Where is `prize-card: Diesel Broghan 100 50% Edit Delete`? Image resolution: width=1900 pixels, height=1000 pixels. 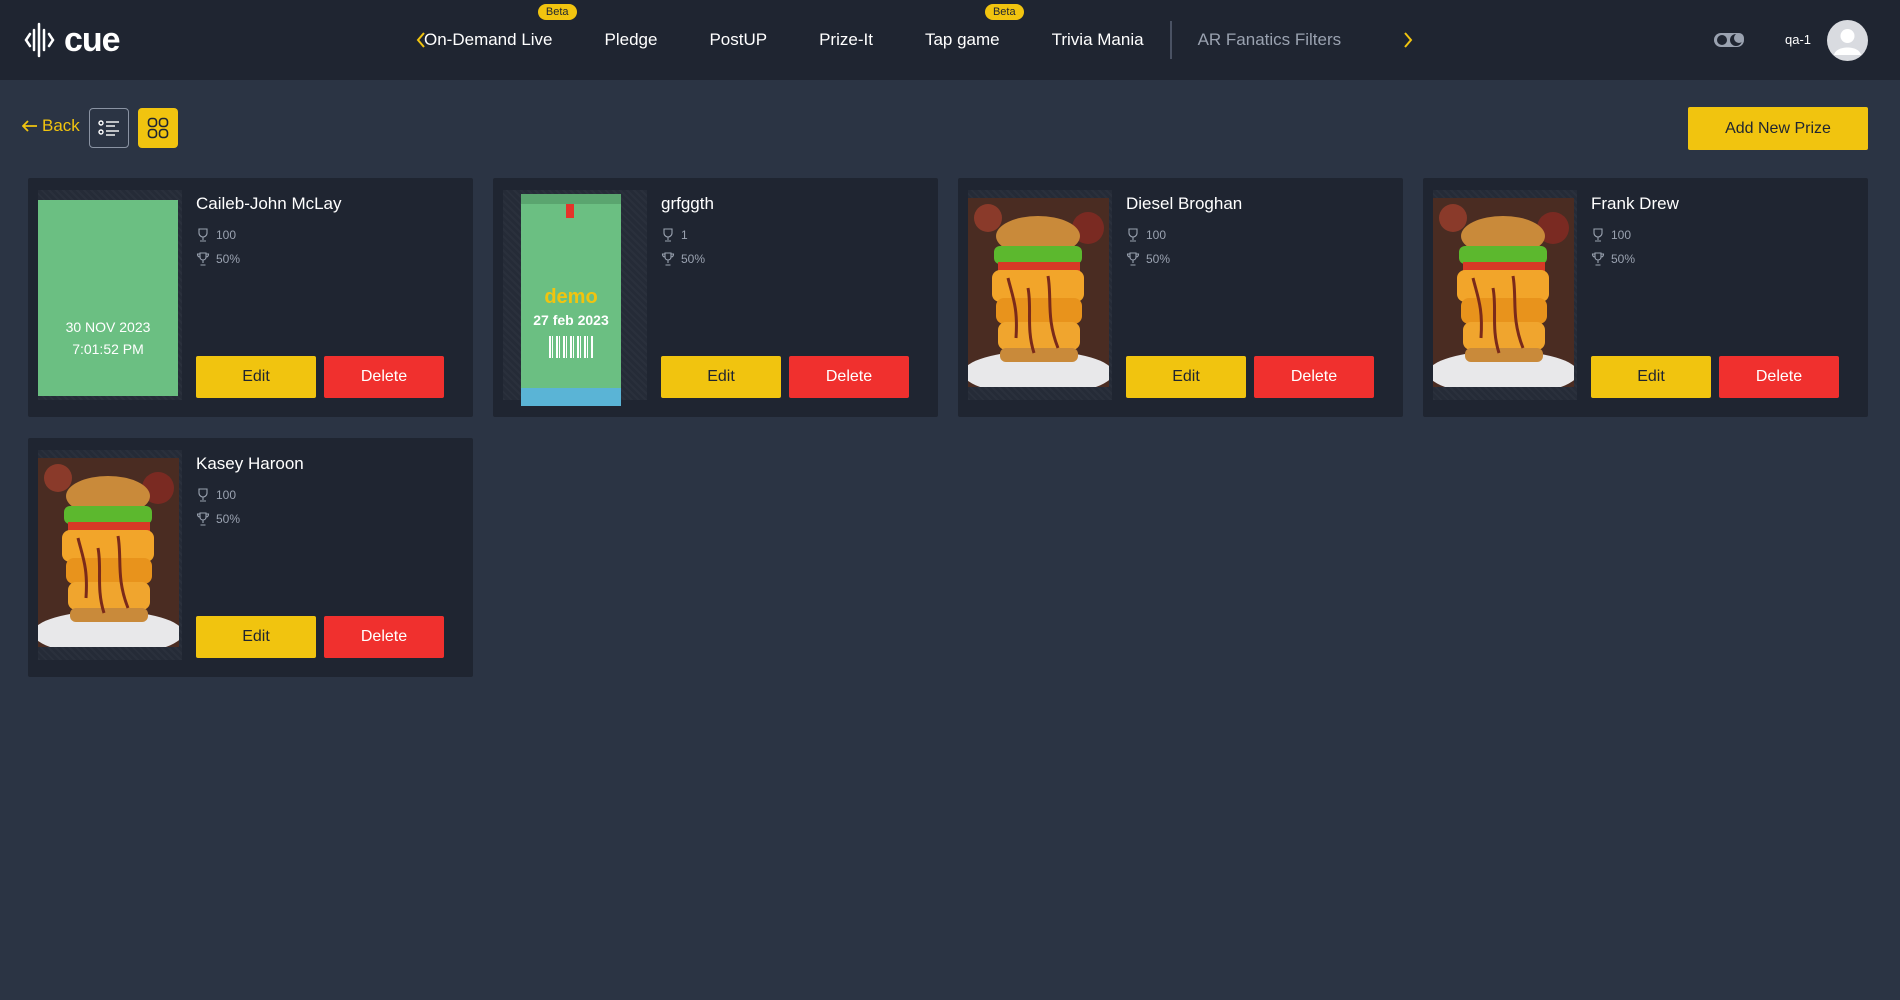
prize-card: Diesel Broghan 100 50% Edit Delete is located at coordinates (1180, 297).